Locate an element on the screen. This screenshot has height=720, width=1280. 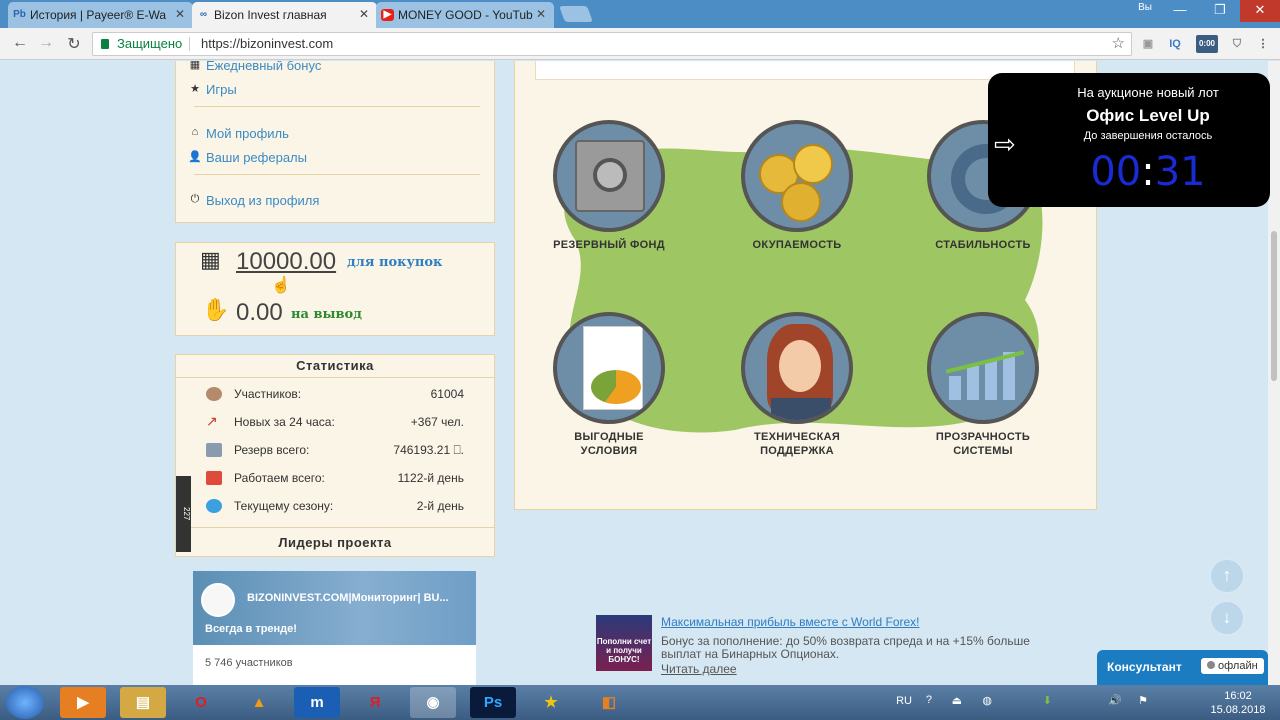
forex-read-more-link: Читать далее is located at coordinates (699, 669).